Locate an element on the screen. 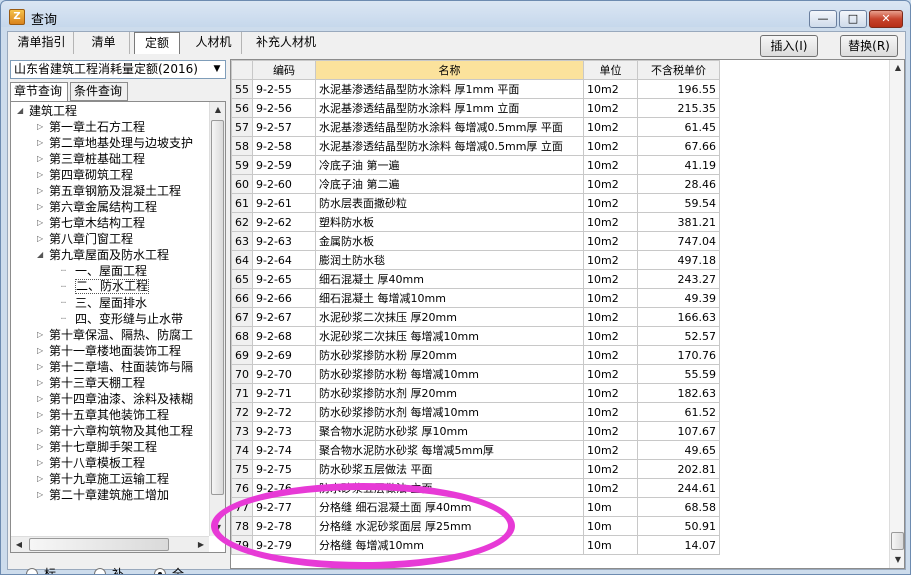 The image size is (911, 575). chevron-down-icon: ▼ is located at coordinates (217, 69).